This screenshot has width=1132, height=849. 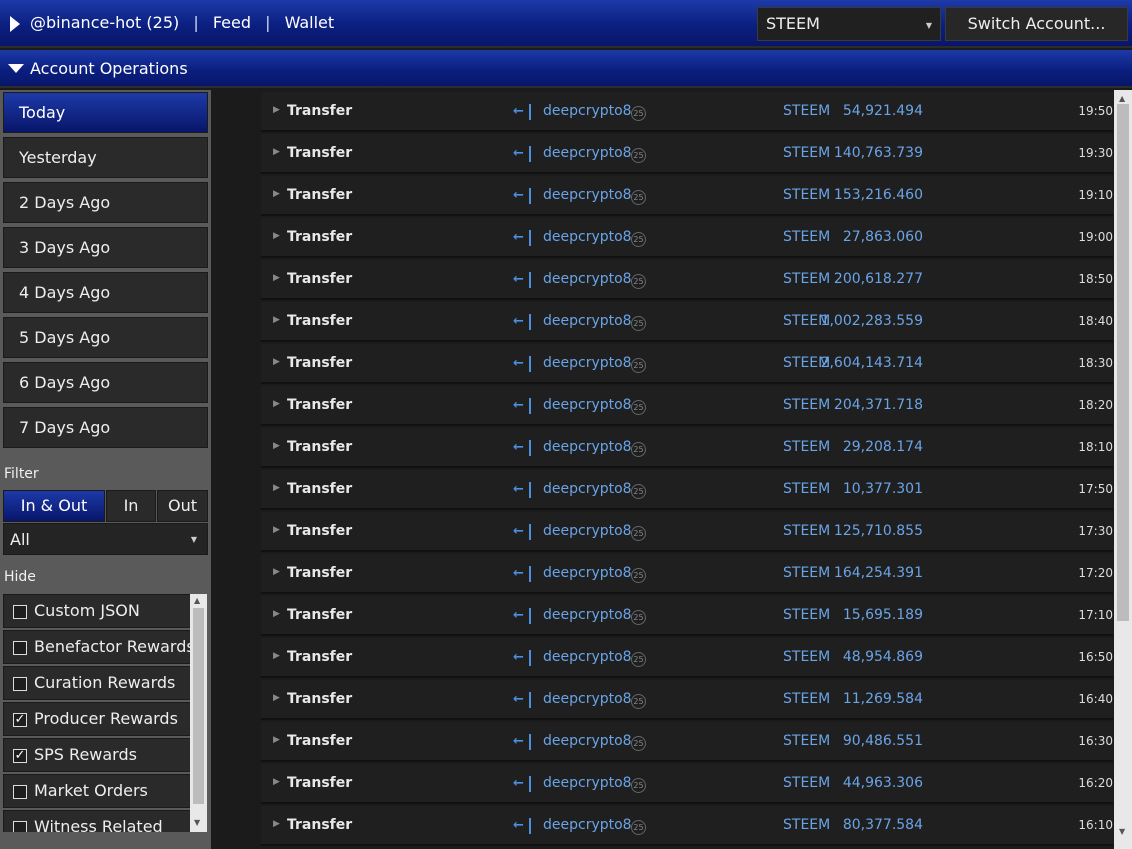 I want to click on hide-list-scrollbar: ▲ ▼, so click(x=198, y=713).